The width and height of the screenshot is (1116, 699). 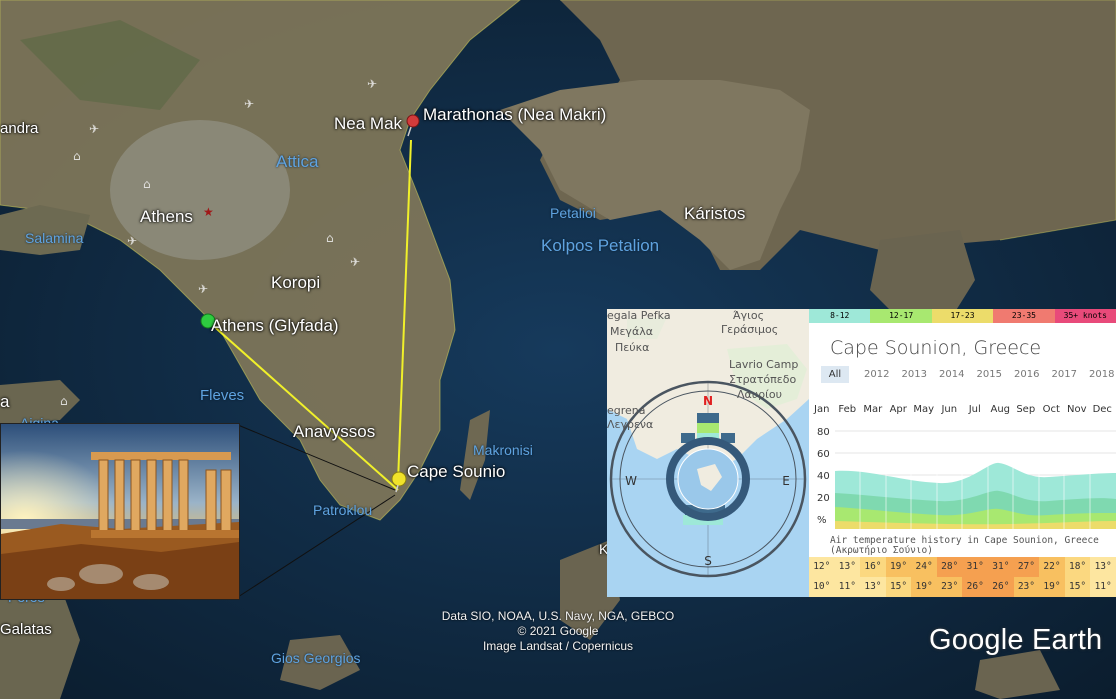 I want to click on temp-high-cell: 24°, so click(x=924, y=567).